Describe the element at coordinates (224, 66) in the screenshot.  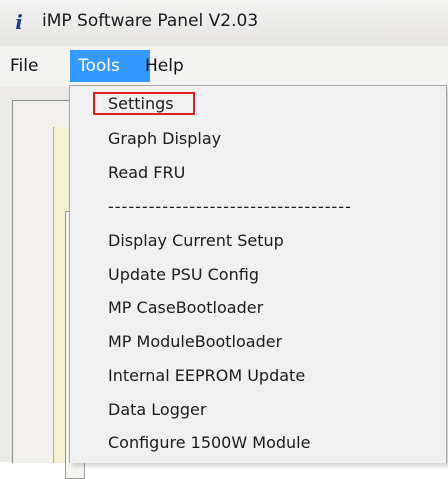
I see `menu-bar: File Tools Help` at that location.